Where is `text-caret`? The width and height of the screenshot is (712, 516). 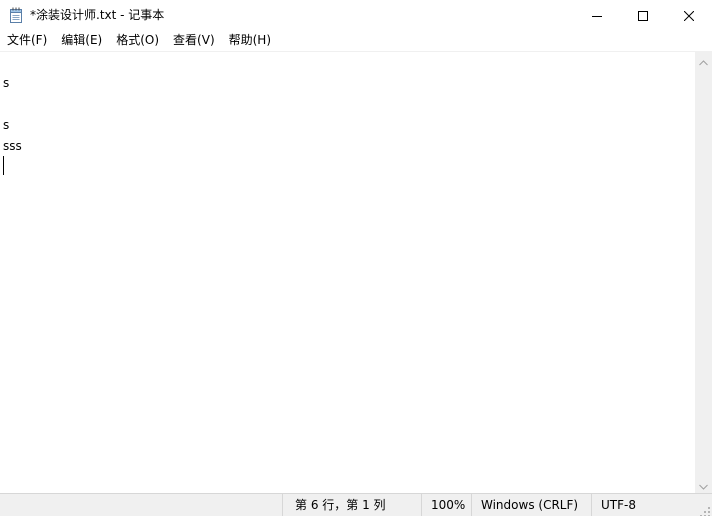
text-caret is located at coordinates (3, 165).